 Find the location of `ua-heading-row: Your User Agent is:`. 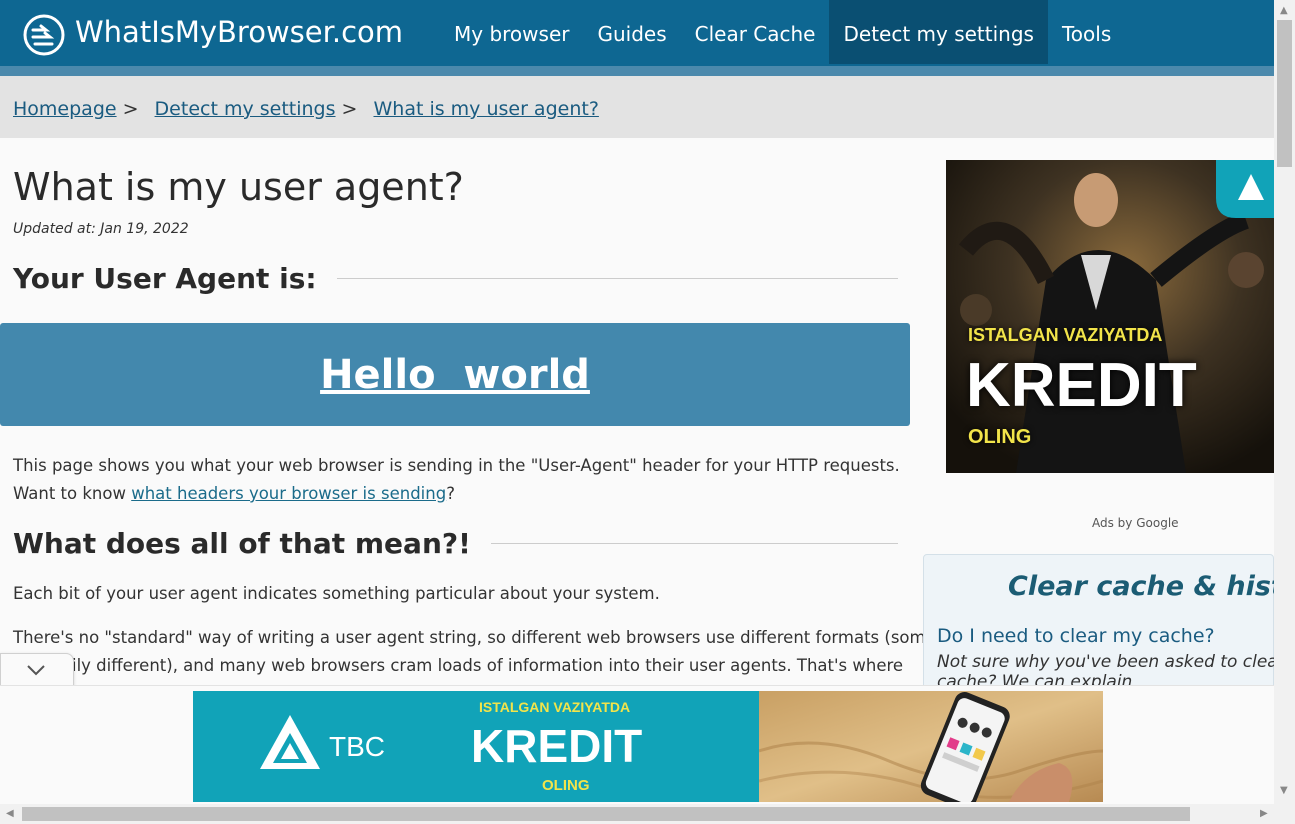

ua-heading-row: Your User Agent is: is located at coordinates (455, 278).